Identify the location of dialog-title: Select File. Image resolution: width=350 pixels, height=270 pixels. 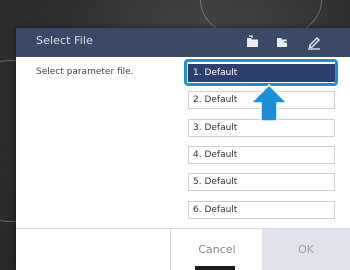
(64, 40).